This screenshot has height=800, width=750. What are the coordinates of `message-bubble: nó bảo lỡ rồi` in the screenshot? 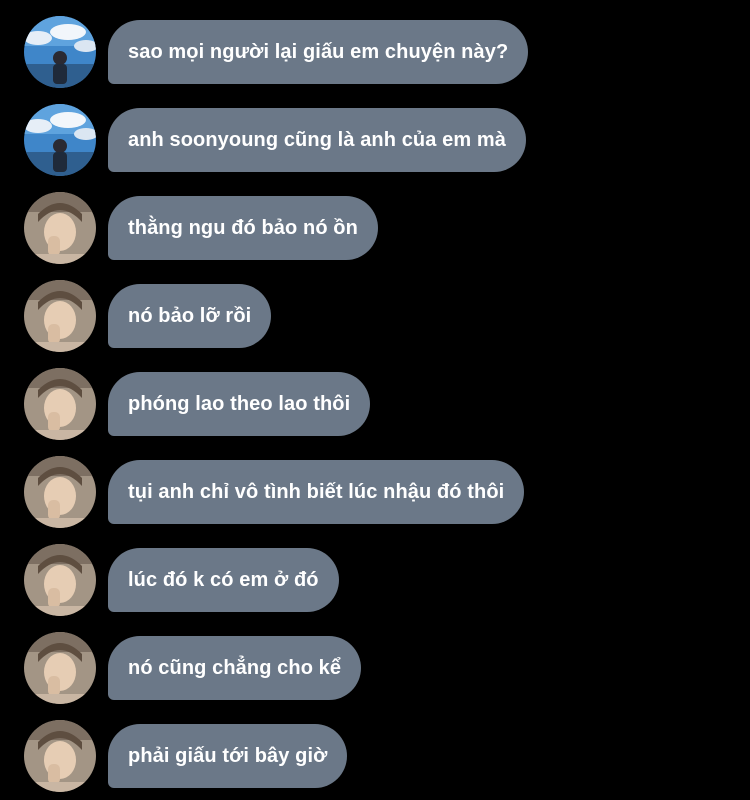 It's located at (190, 316).